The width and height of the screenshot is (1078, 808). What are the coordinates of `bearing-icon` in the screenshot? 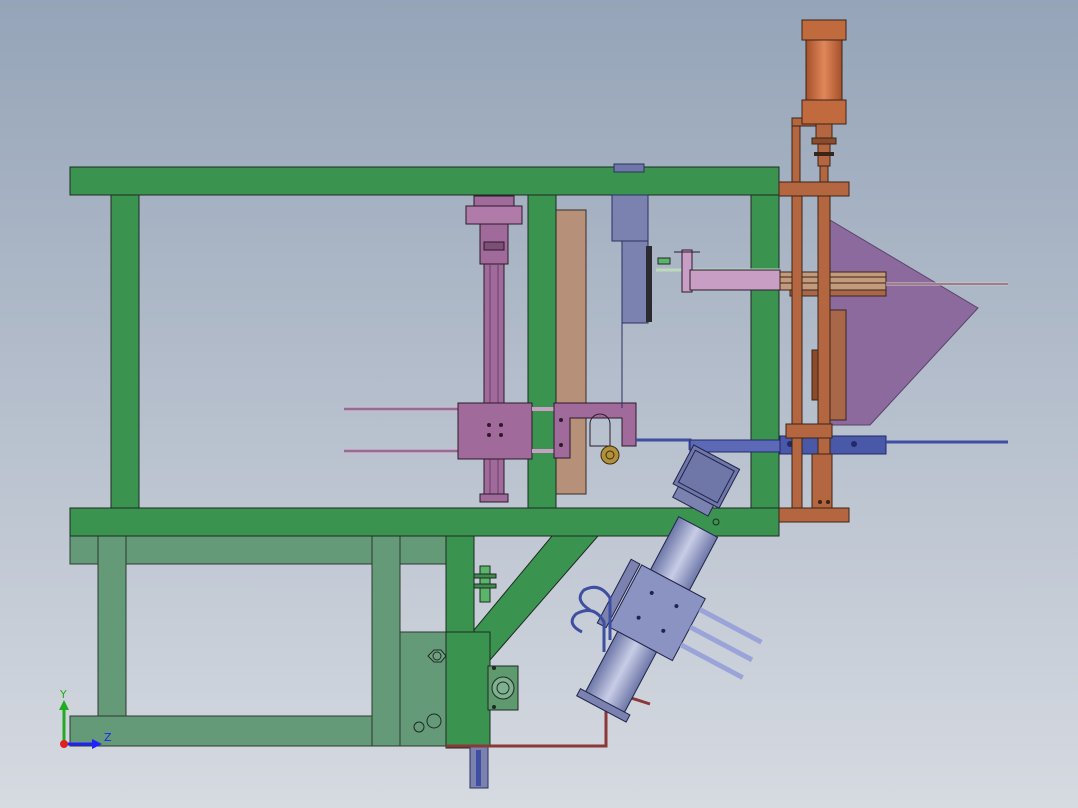 It's located at (503, 688).